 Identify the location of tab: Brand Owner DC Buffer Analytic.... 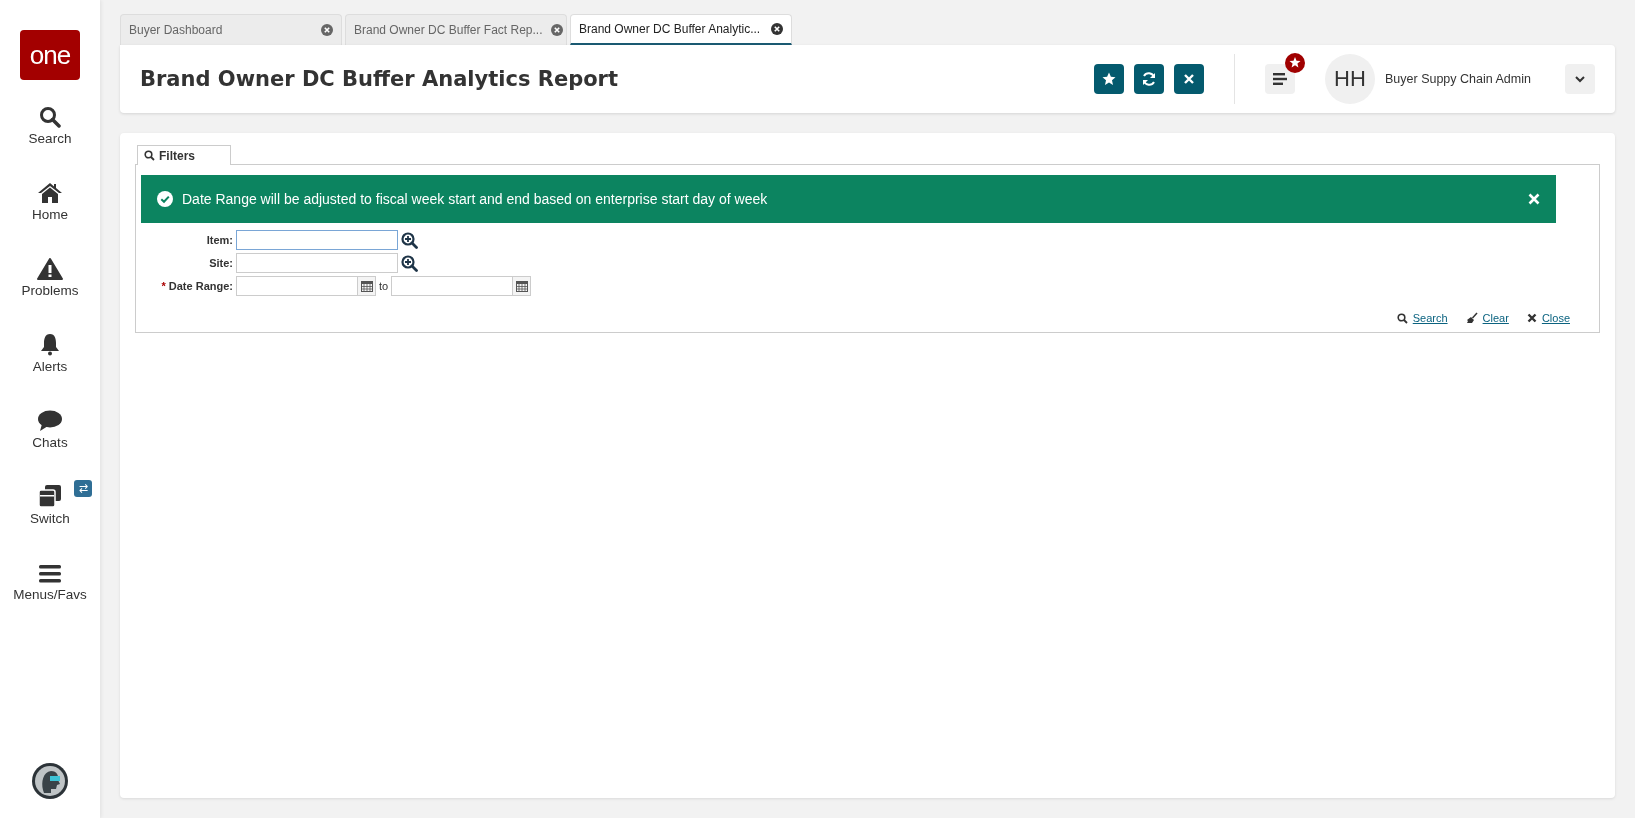
(681, 29).